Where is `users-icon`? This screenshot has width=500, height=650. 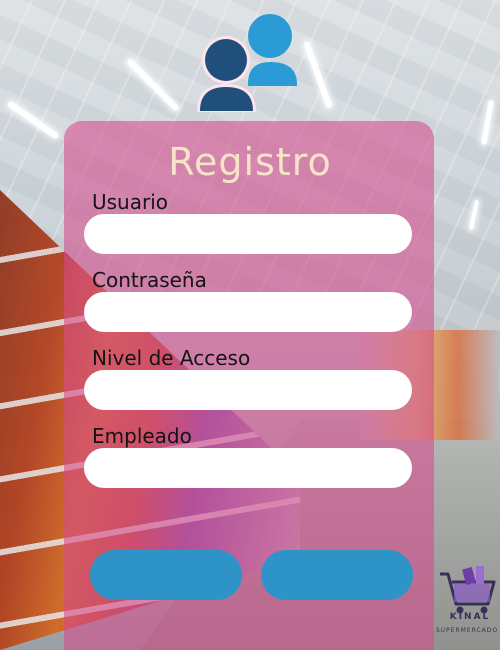 users-icon is located at coordinates (247, 63).